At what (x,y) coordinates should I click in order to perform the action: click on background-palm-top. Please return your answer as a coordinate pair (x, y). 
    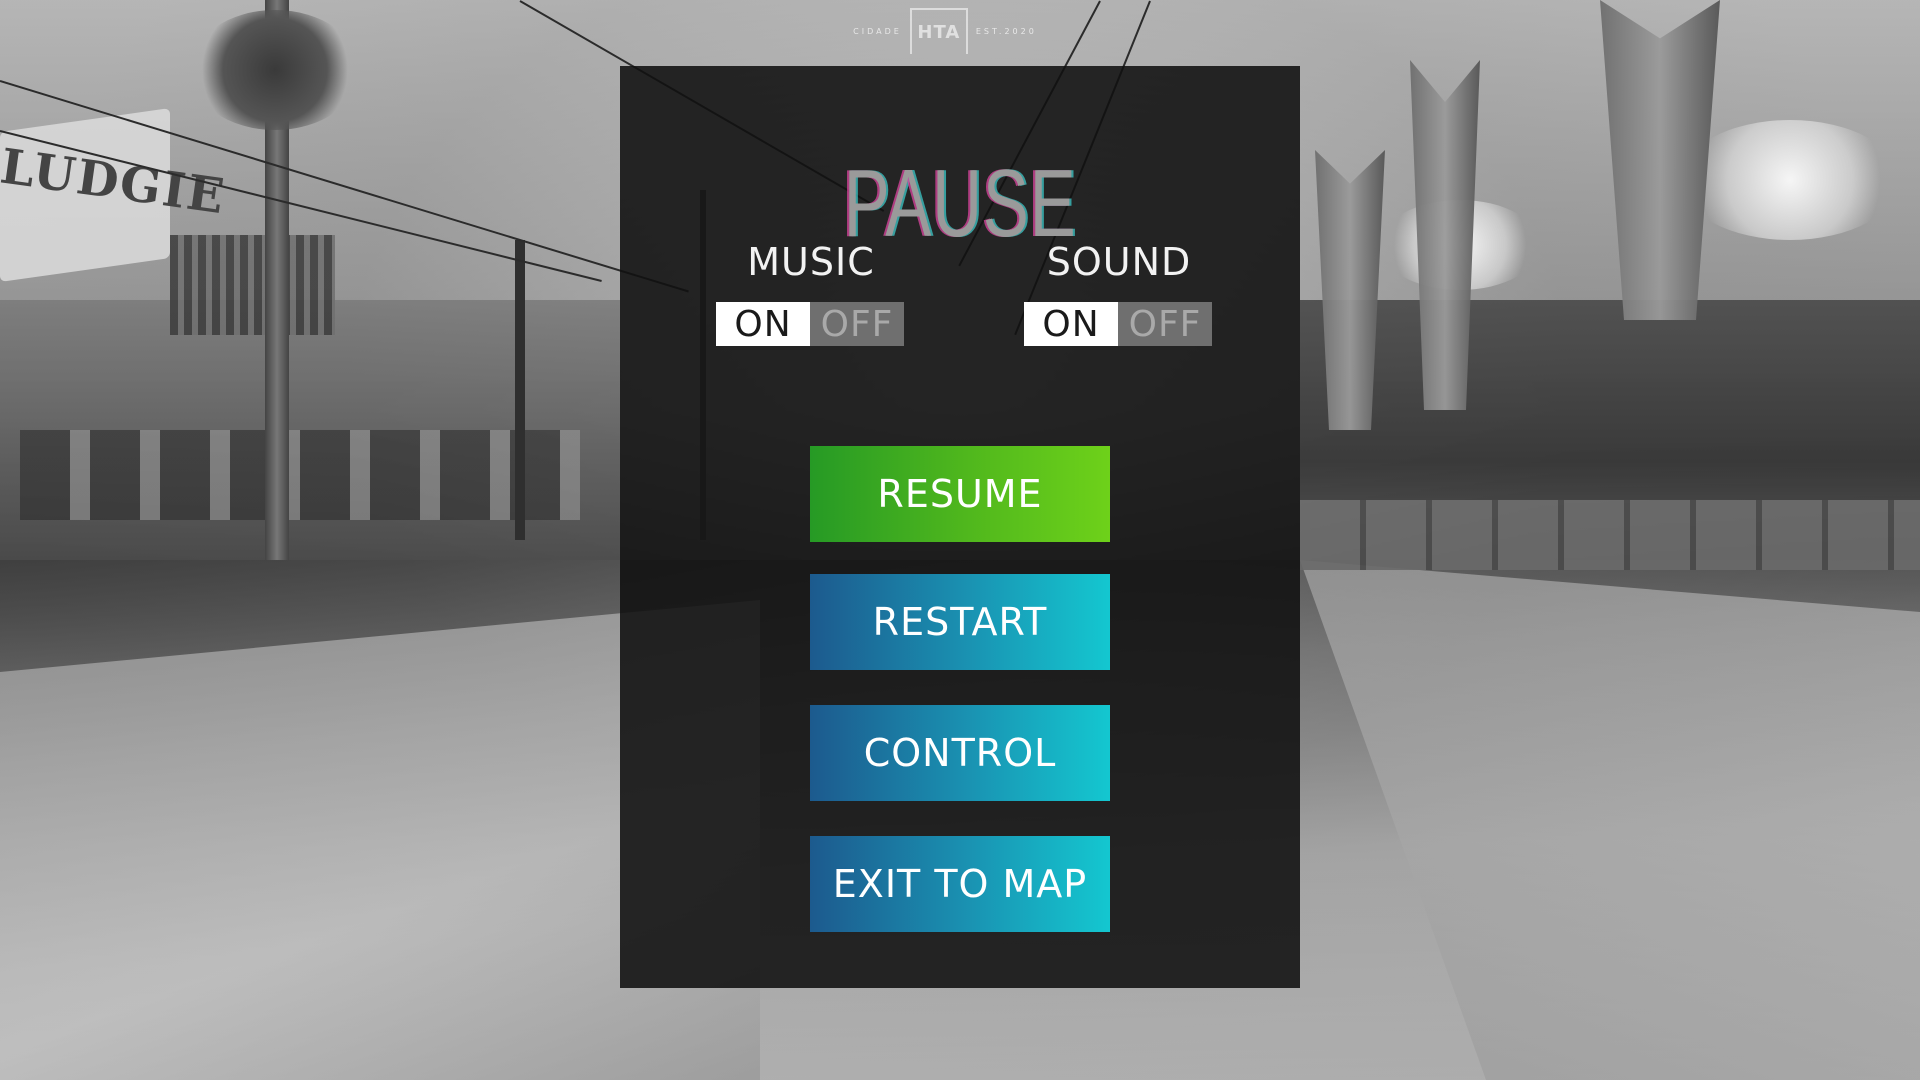
    Looking at the image, I should click on (275, 70).